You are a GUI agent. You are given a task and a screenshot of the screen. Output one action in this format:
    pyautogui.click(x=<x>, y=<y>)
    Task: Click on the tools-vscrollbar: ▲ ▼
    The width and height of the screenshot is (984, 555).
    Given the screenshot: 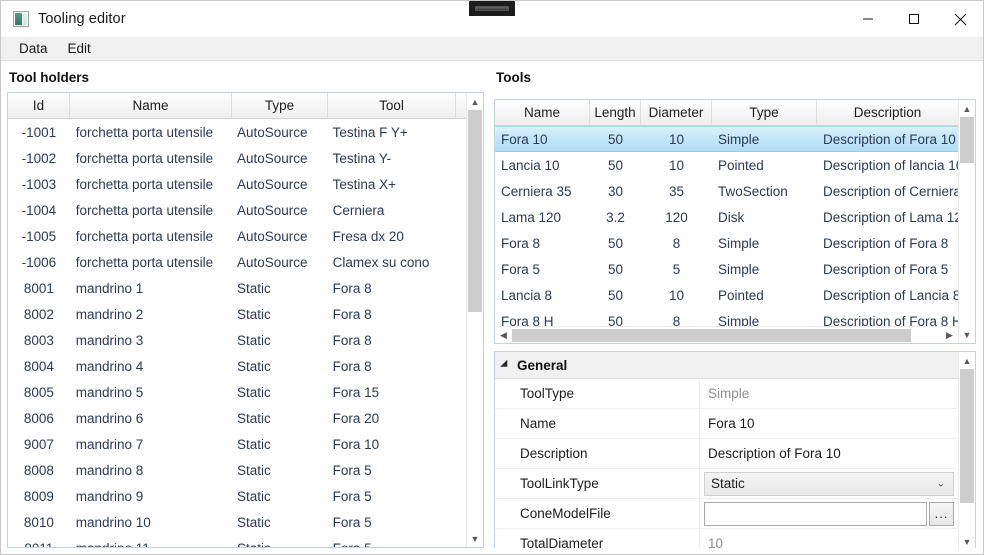 What is the action you would take?
    pyautogui.click(x=966, y=221)
    